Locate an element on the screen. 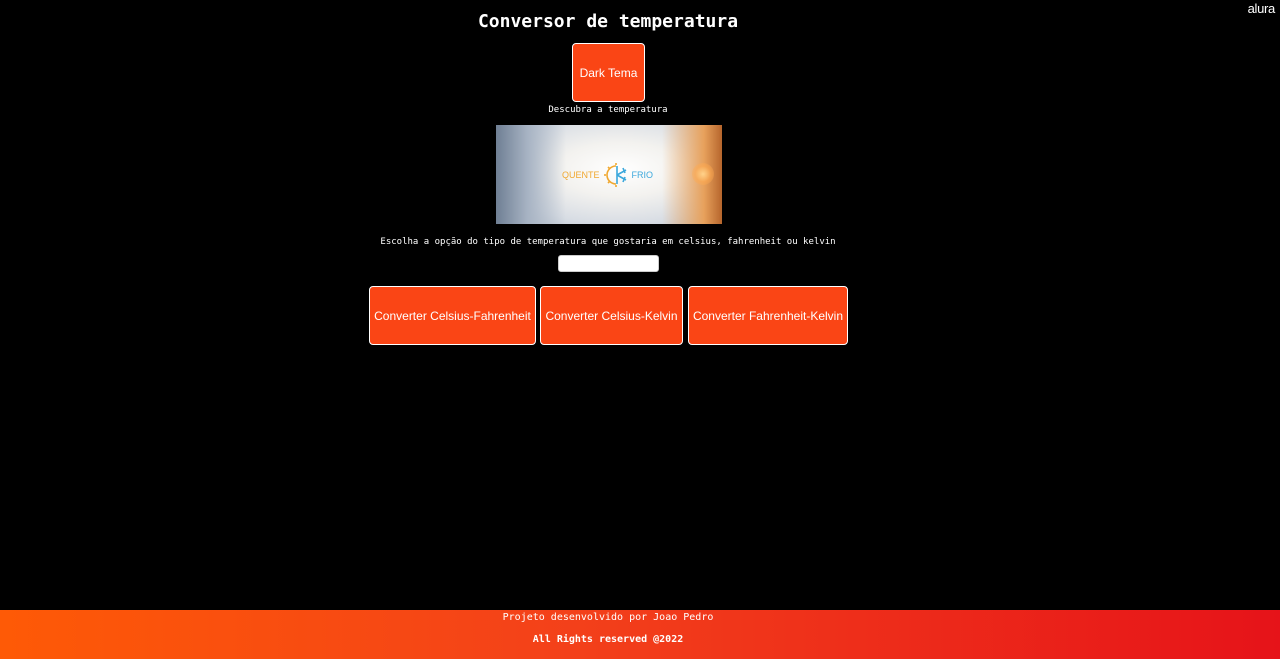 The image size is (1280, 659). sun-snowflake-icon is located at coordinates (616, 175).